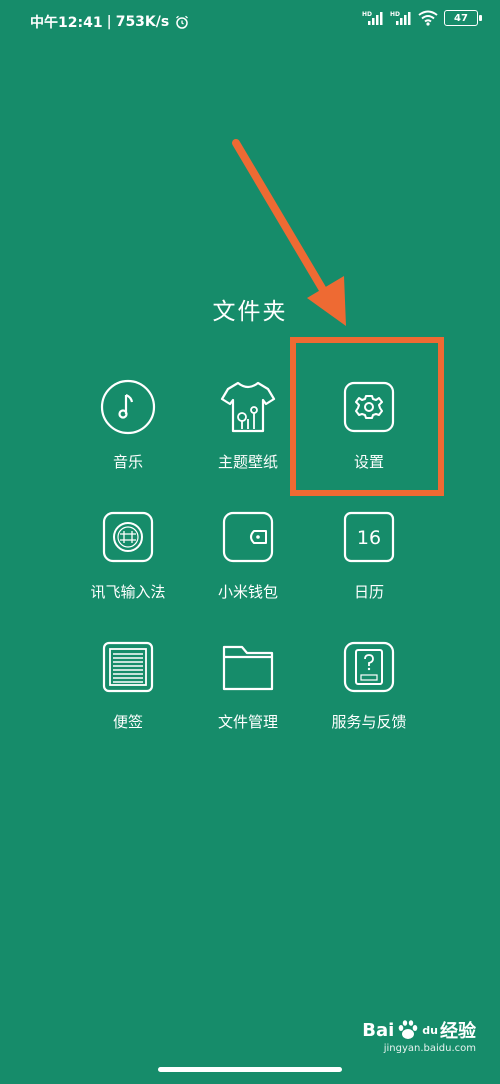 This screenshot has width=500, height=1084. What do you see at coordinates (458, 1031) in the screenshot?
I see `watermark-suffix: 经验` at bounding box center [458, 1031].